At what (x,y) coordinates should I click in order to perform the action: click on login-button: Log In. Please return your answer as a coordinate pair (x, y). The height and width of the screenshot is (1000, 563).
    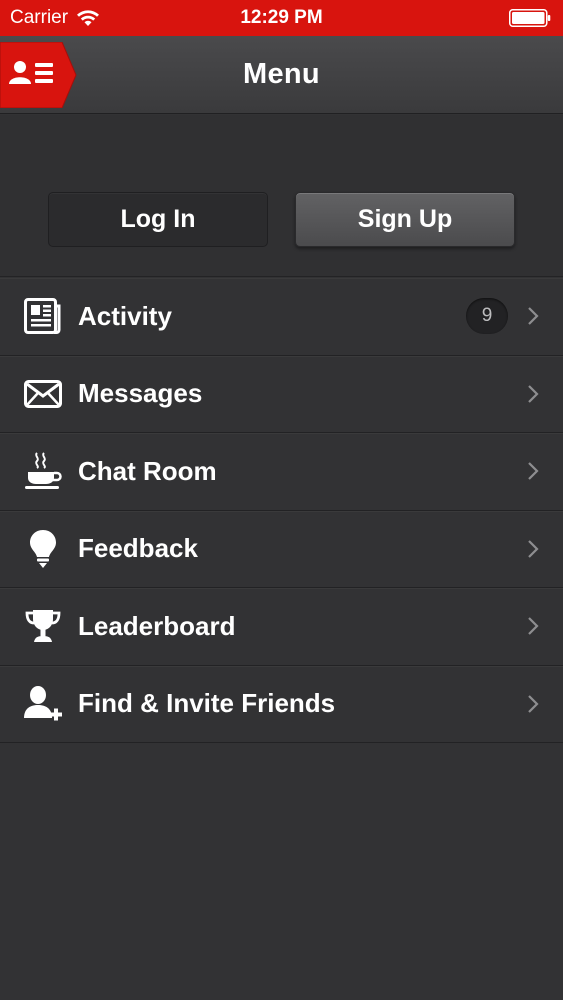
    Looking at the image, I should click on (158, 219).